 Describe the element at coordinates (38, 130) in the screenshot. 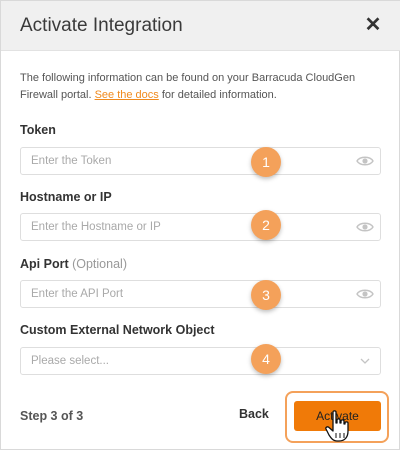

I see `token-label: Token` at that location.